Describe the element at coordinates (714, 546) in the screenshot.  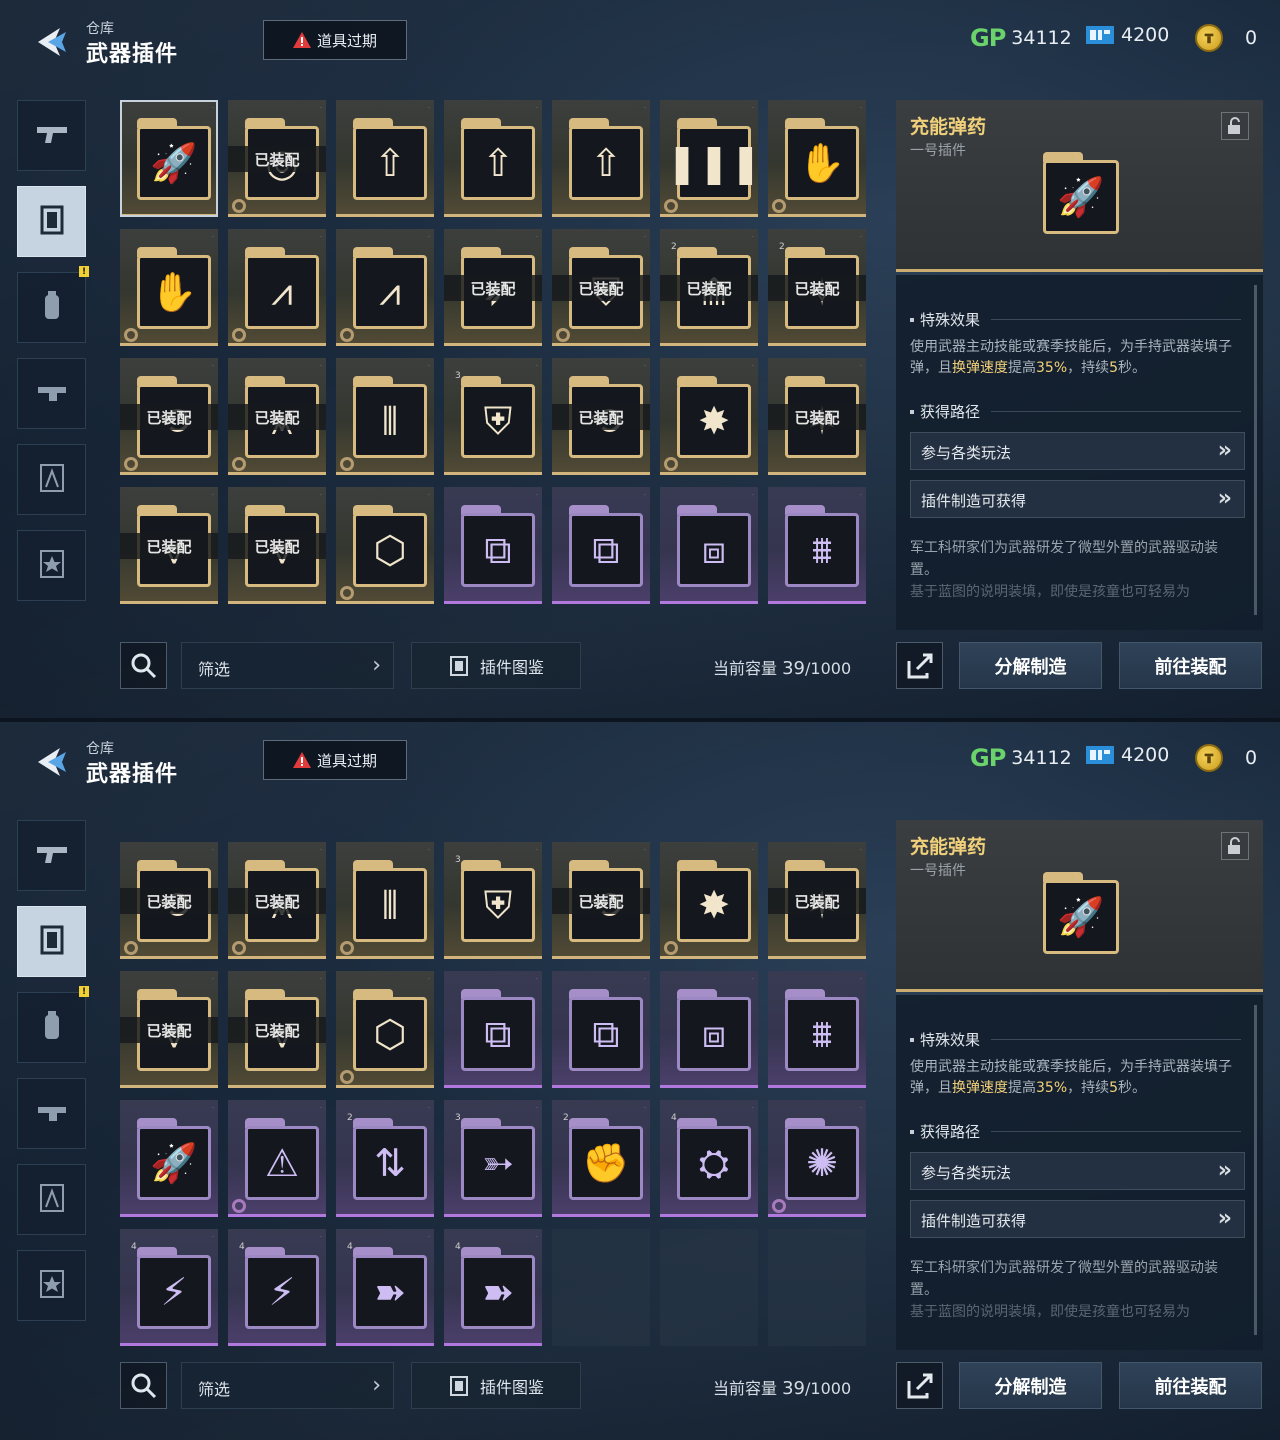
I see `plugin-icon: ⧈` at that location.